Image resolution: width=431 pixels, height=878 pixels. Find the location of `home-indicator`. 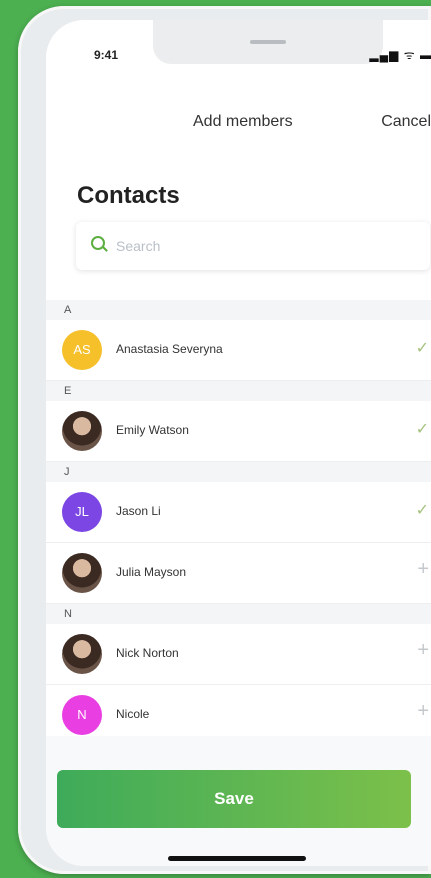

home-indicator is located at coordinates (237, 858).